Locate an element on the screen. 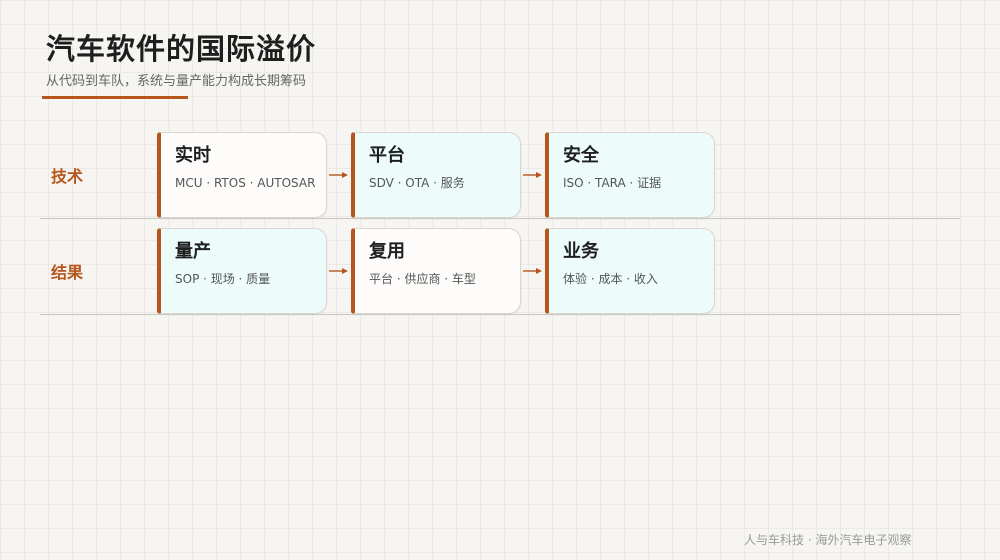  row-label-tech: 技术 is located at coordinates (67, 176).